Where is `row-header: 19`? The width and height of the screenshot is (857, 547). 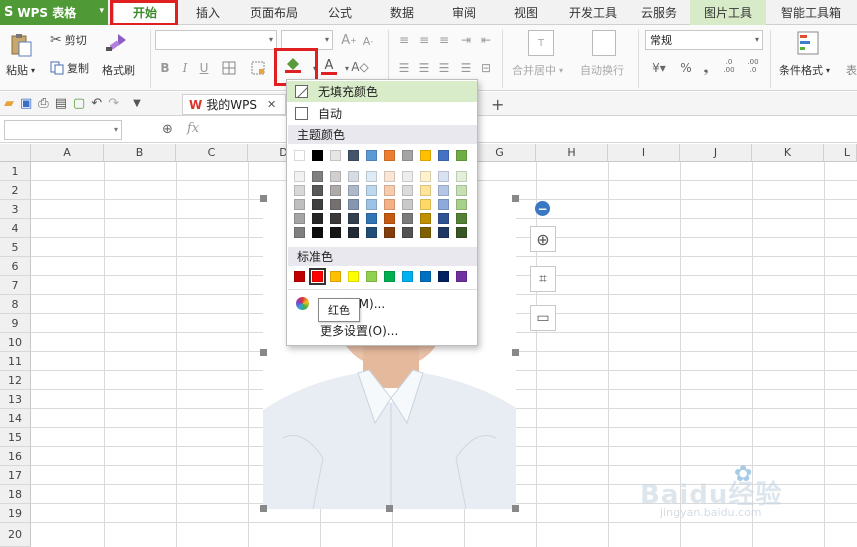
row-header: 19 is located at coordinates (15, 513).